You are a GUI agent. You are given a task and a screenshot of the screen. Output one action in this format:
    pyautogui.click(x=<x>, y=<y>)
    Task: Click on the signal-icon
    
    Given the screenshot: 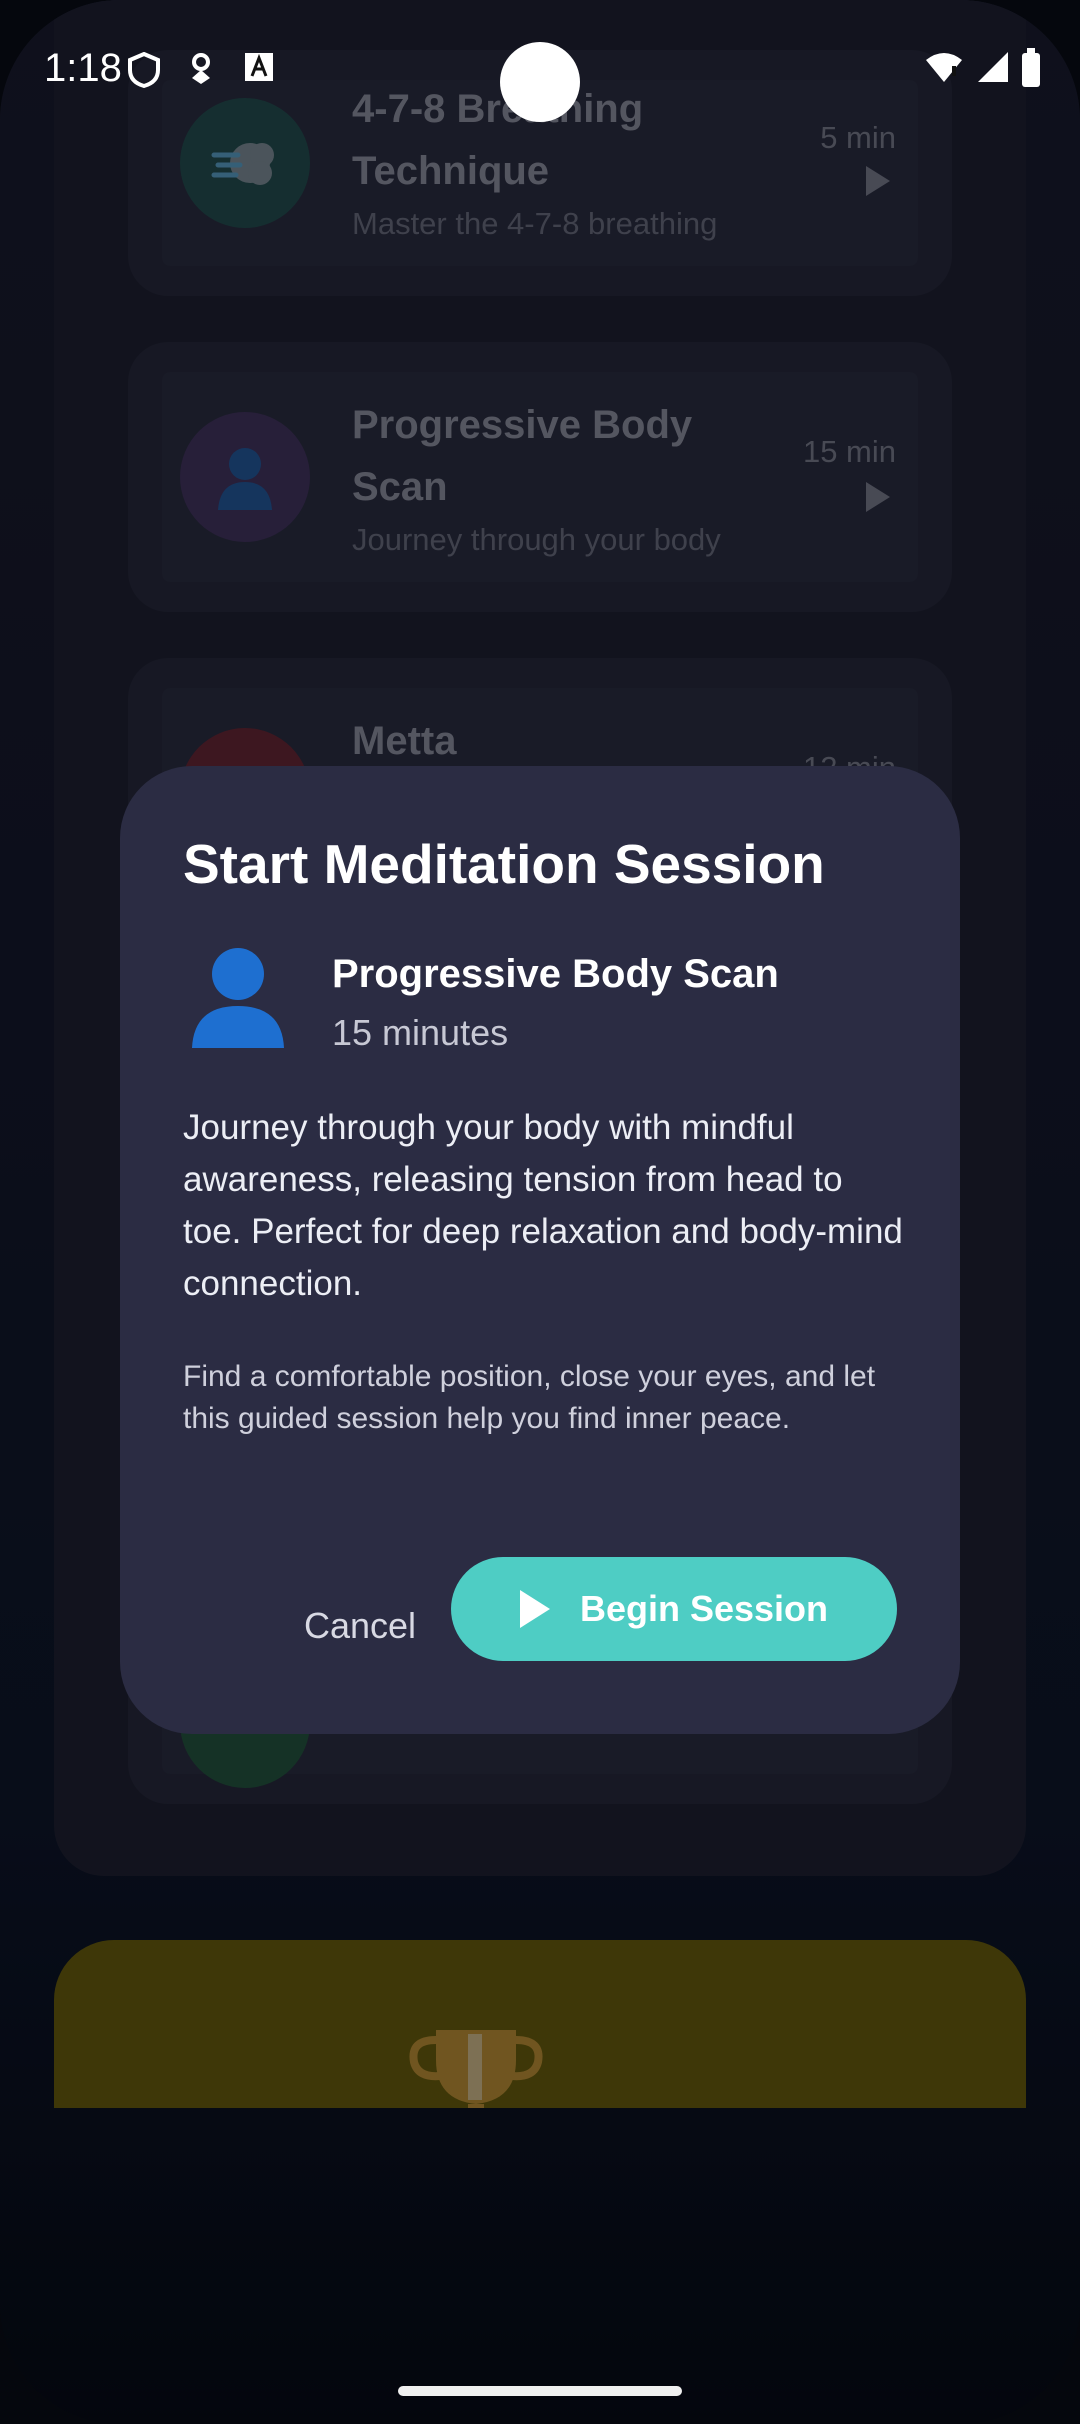 What is the action you would take?
    pyautogui.click(x=993, y=69)
    